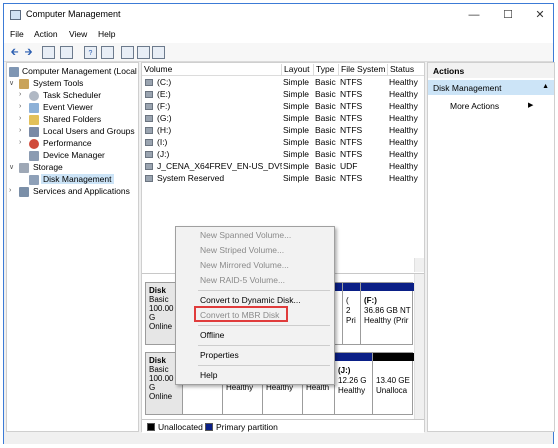  Describe the element at coordinates (180, 427) in the screenshot. I see `legend-unallocated: Unallocated` at that location.